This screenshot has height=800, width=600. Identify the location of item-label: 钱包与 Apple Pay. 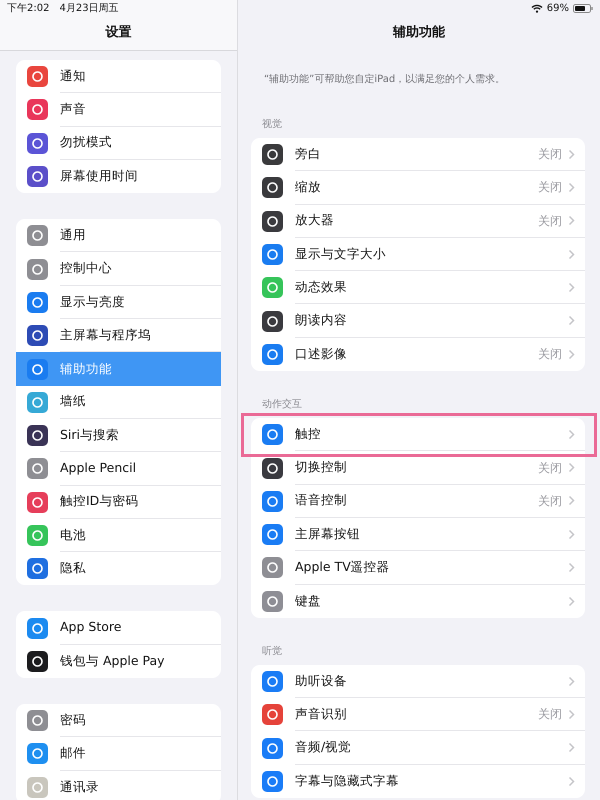
(112, 661).